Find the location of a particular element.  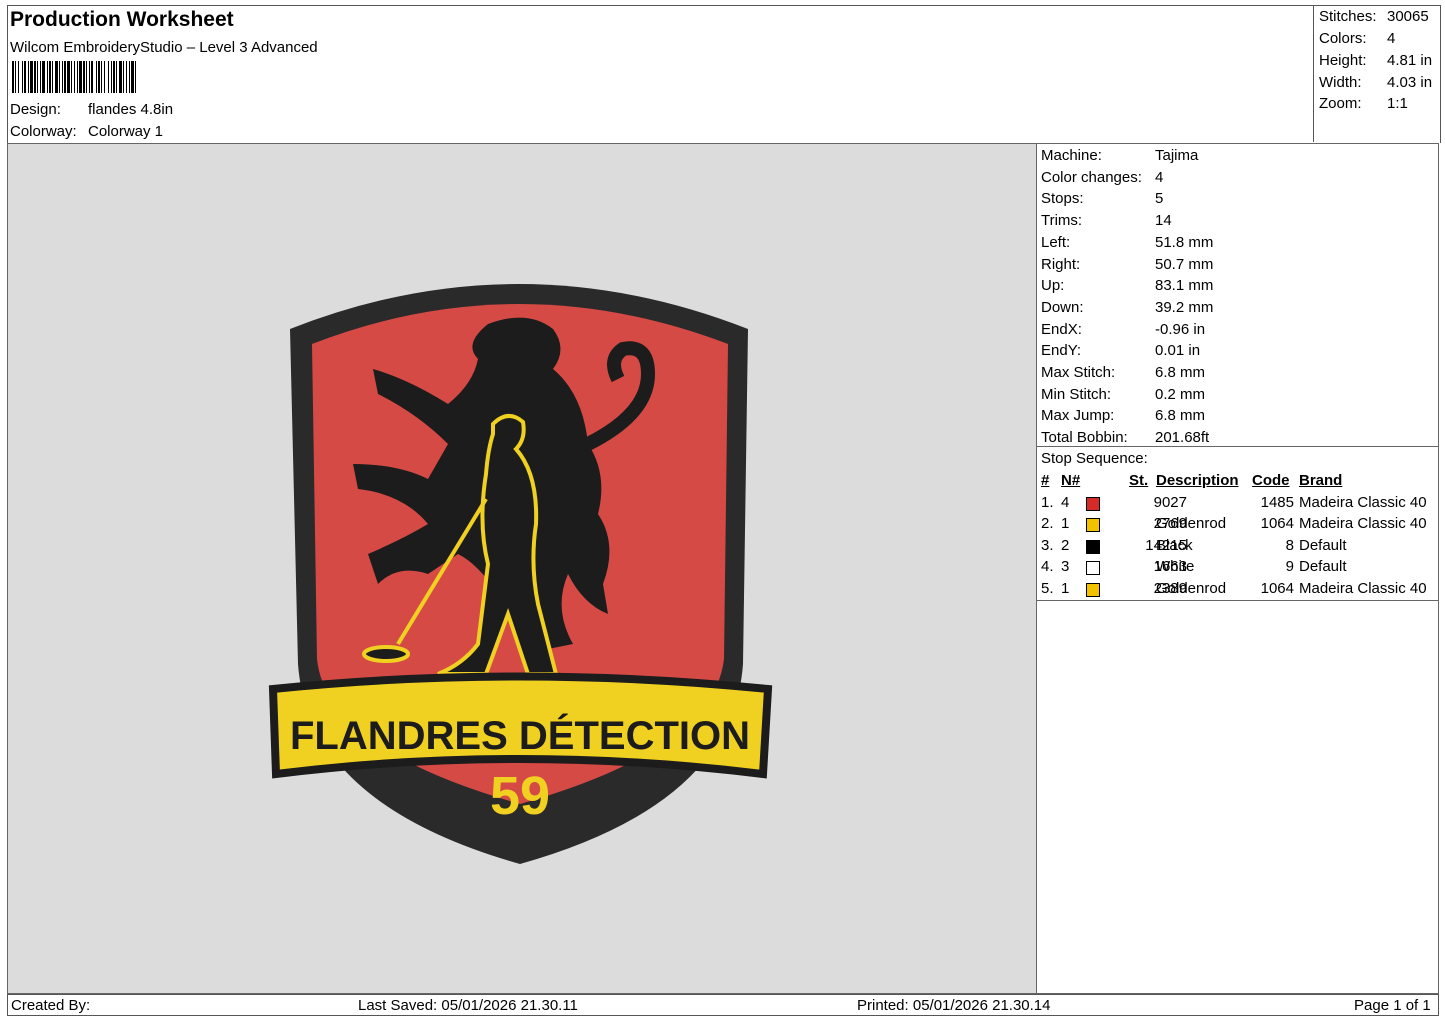

stop-code: 8 is located at coordinates (1289, 545).